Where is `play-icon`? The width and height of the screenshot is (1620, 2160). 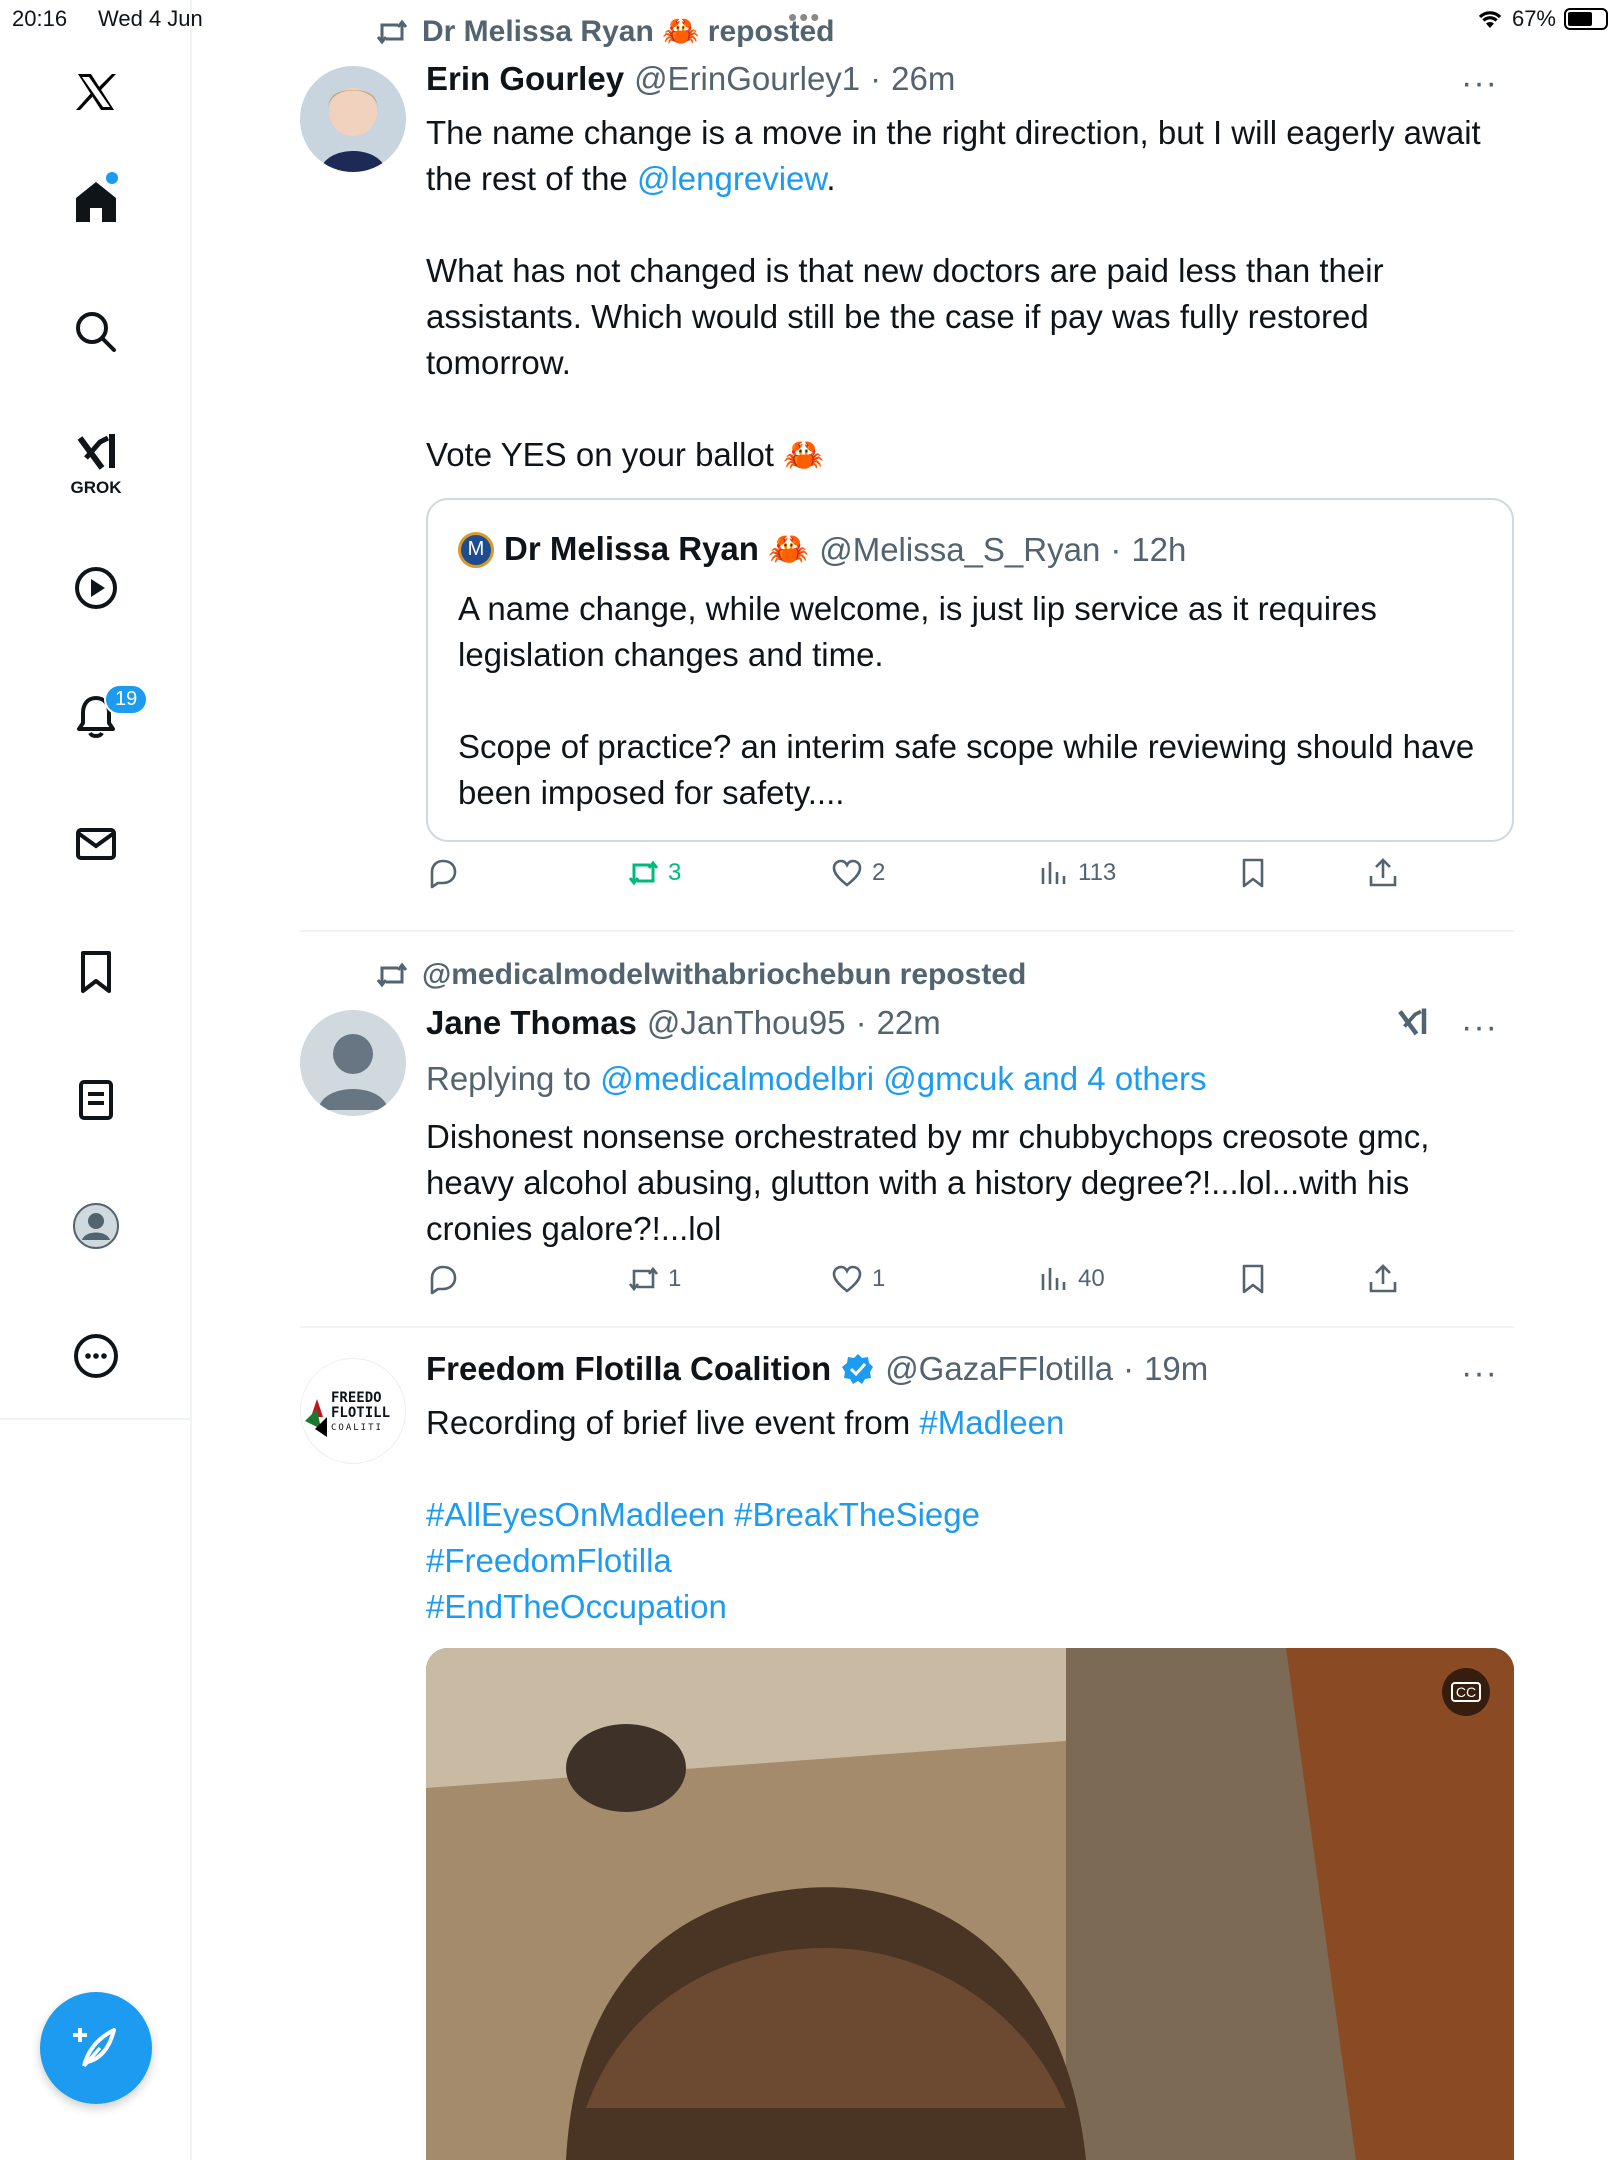 play-icon is located at coordinates (96, 588).